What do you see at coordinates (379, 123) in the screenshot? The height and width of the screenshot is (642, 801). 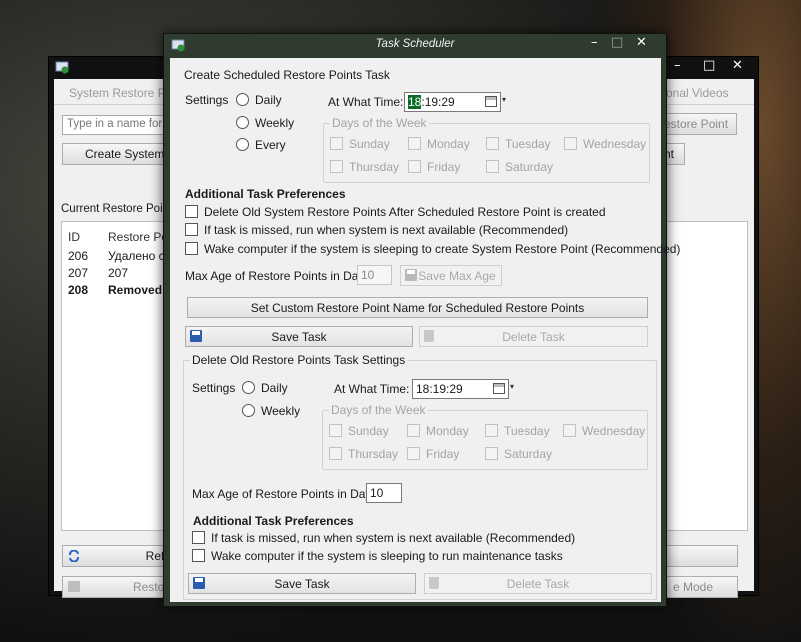 I see `days-group-title: Days of the Week` at bounding box center [379, 123].